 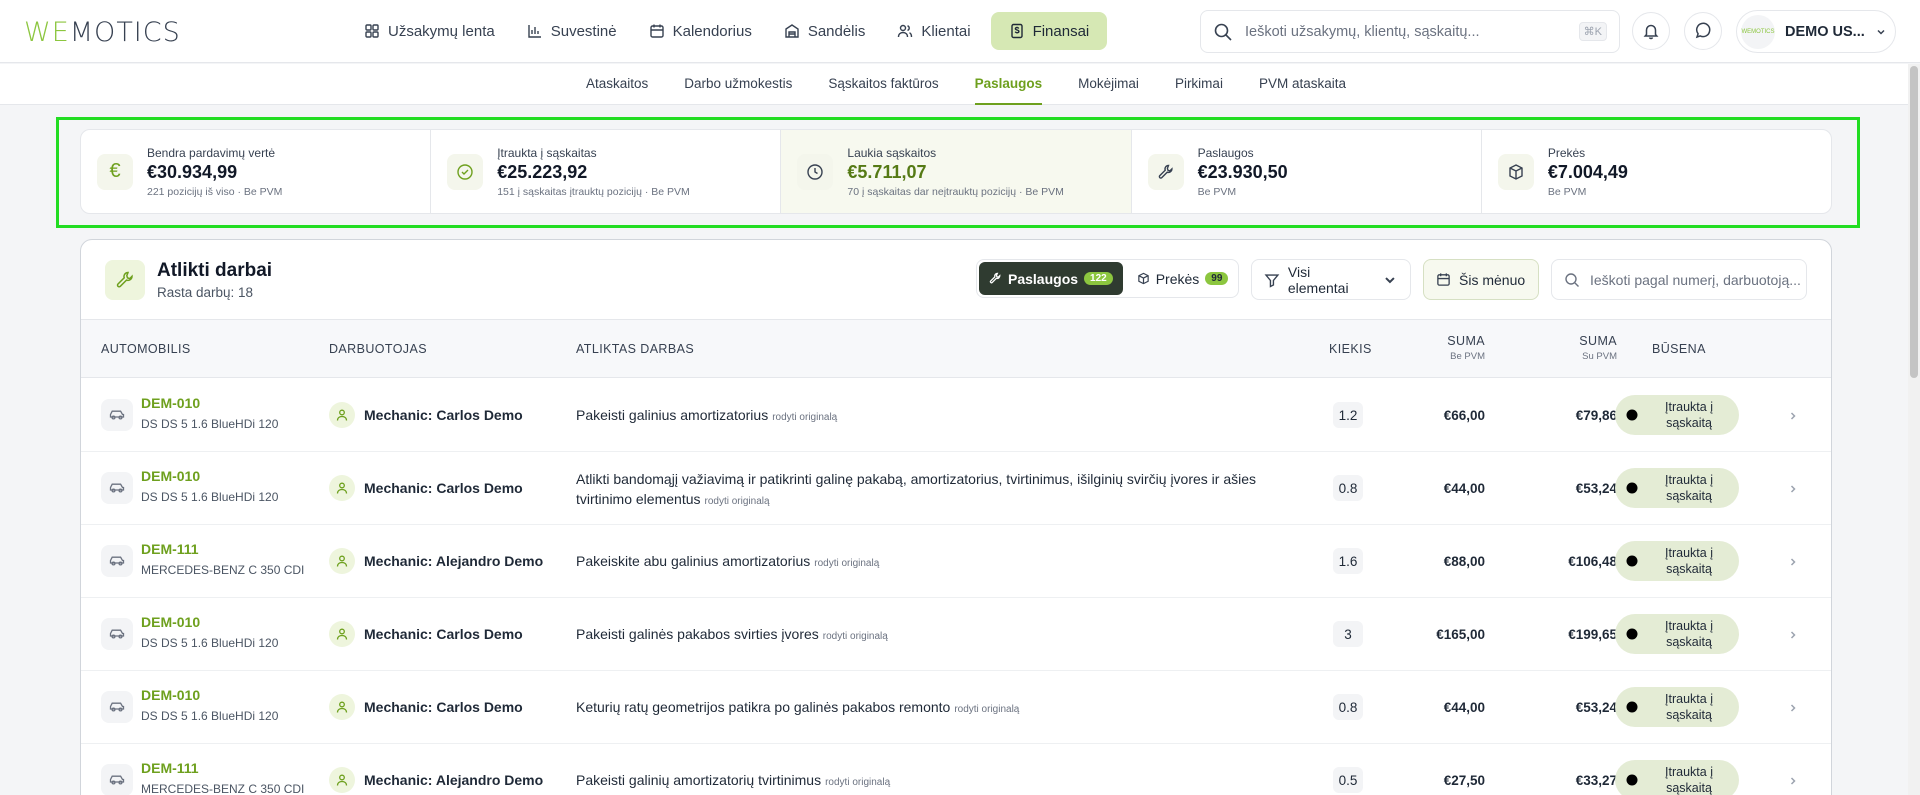 I want to click on vehicle-model: DS DS 5 1.6 BlueHDi 120, so click(x=210, y=716).